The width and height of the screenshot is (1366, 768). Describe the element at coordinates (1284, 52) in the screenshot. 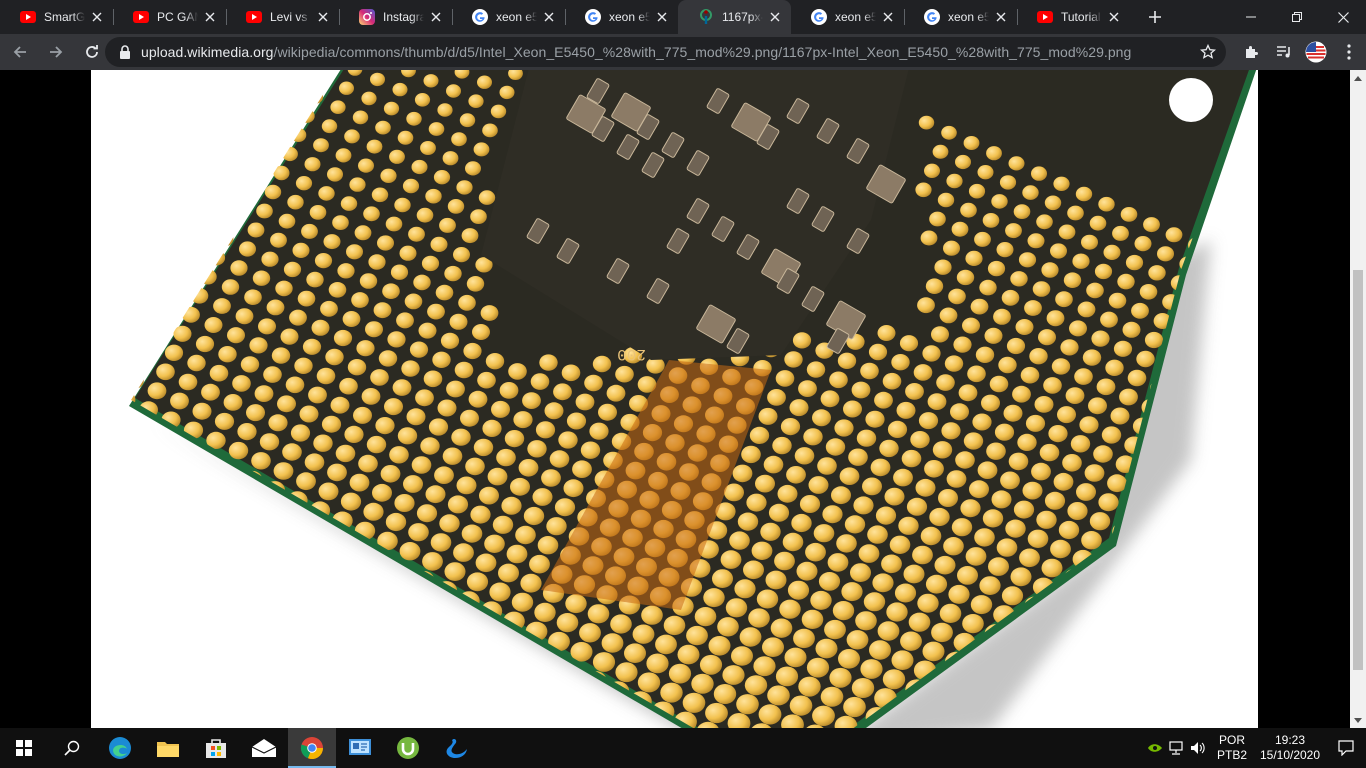

I see `media-controls-button` at that location.